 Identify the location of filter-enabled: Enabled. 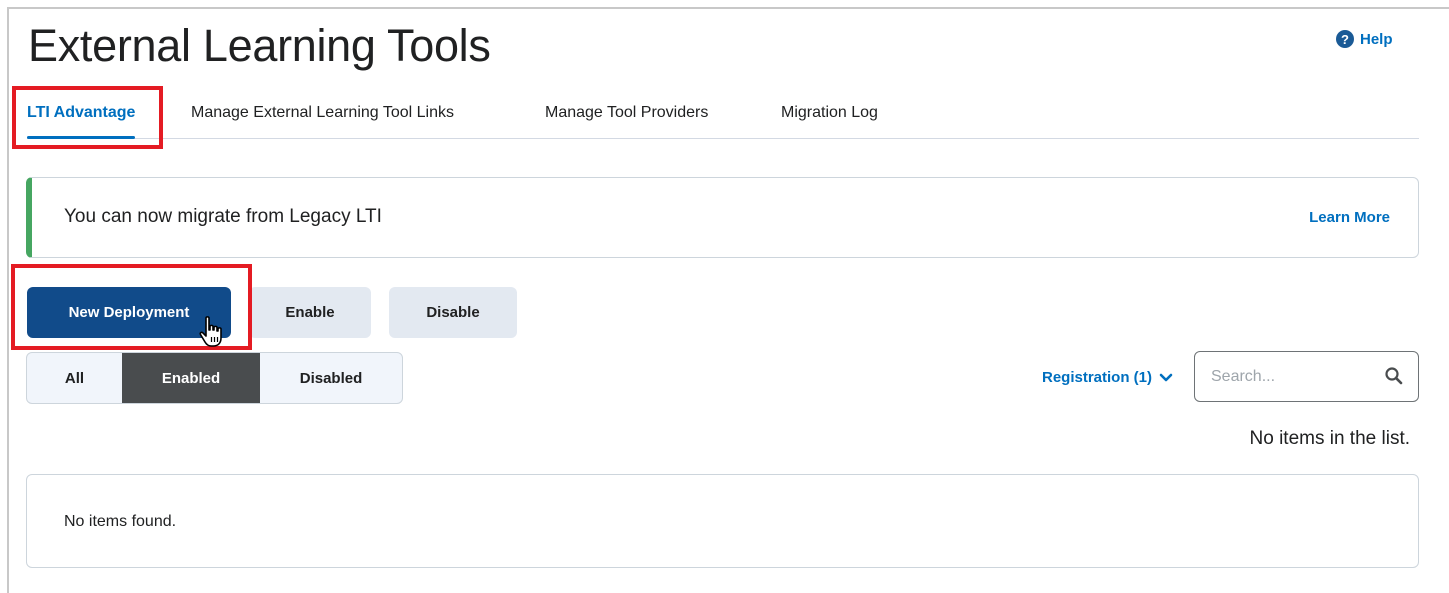
(191, 378).